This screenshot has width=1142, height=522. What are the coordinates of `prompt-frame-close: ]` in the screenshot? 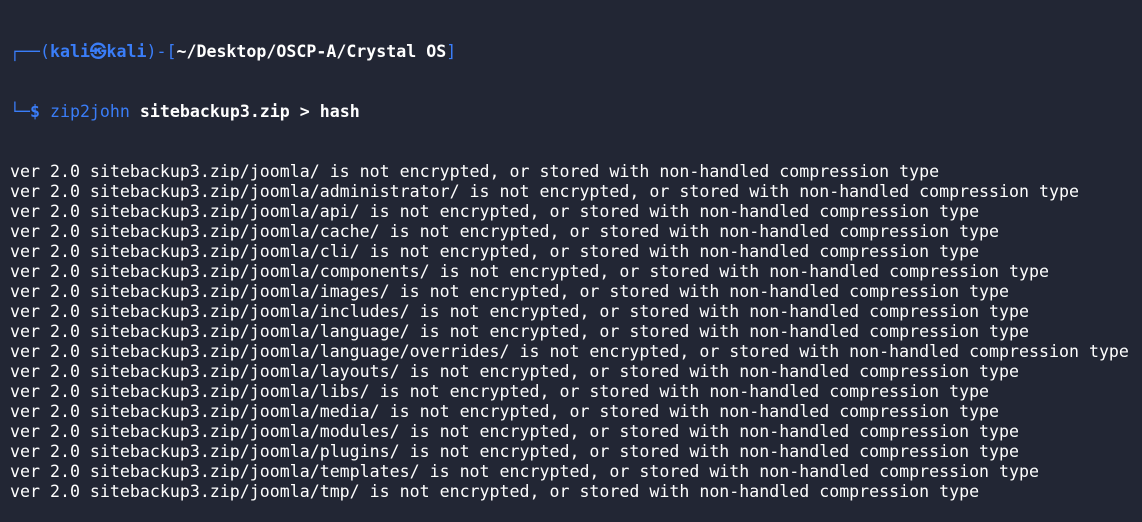 It's located at (451, 51).